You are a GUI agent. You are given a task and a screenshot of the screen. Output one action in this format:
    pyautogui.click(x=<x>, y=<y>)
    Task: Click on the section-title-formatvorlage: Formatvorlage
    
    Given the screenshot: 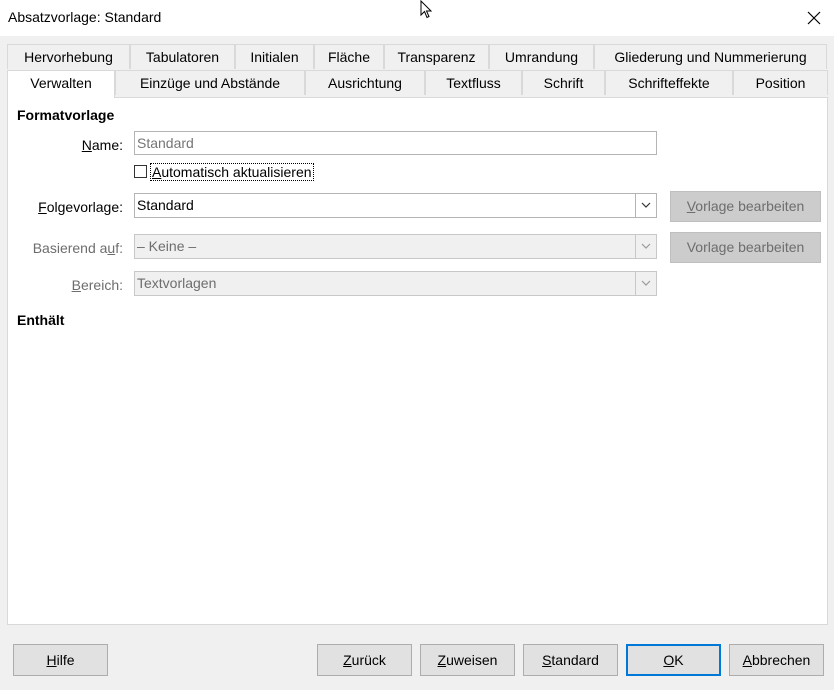 What is the action you would take?
    pyautogui.click(x=66, y=115)
    